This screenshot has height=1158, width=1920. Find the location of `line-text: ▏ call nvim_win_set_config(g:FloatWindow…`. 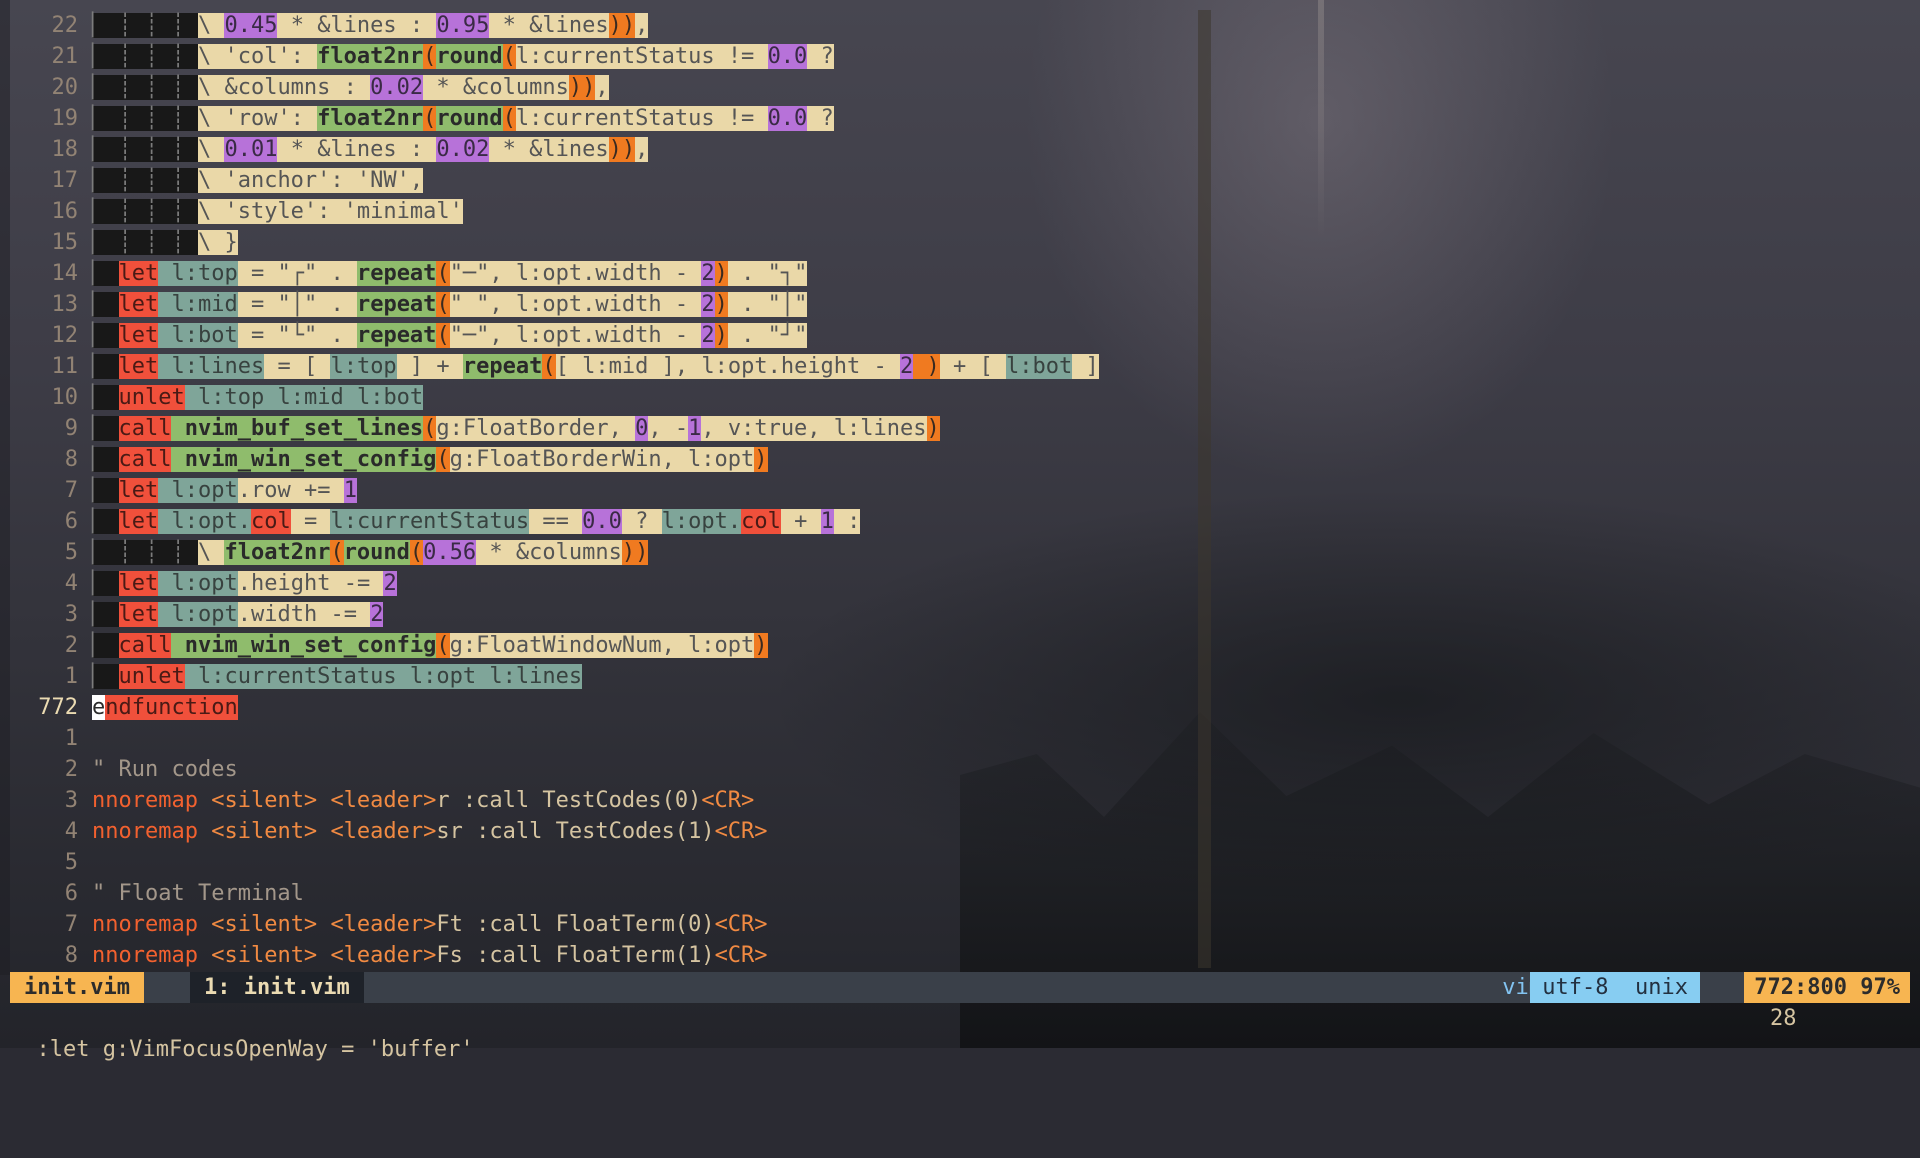

line-text: ▏ call nvim_win_set_config(g:FloatWindow… is located at coordinates (430, 645).